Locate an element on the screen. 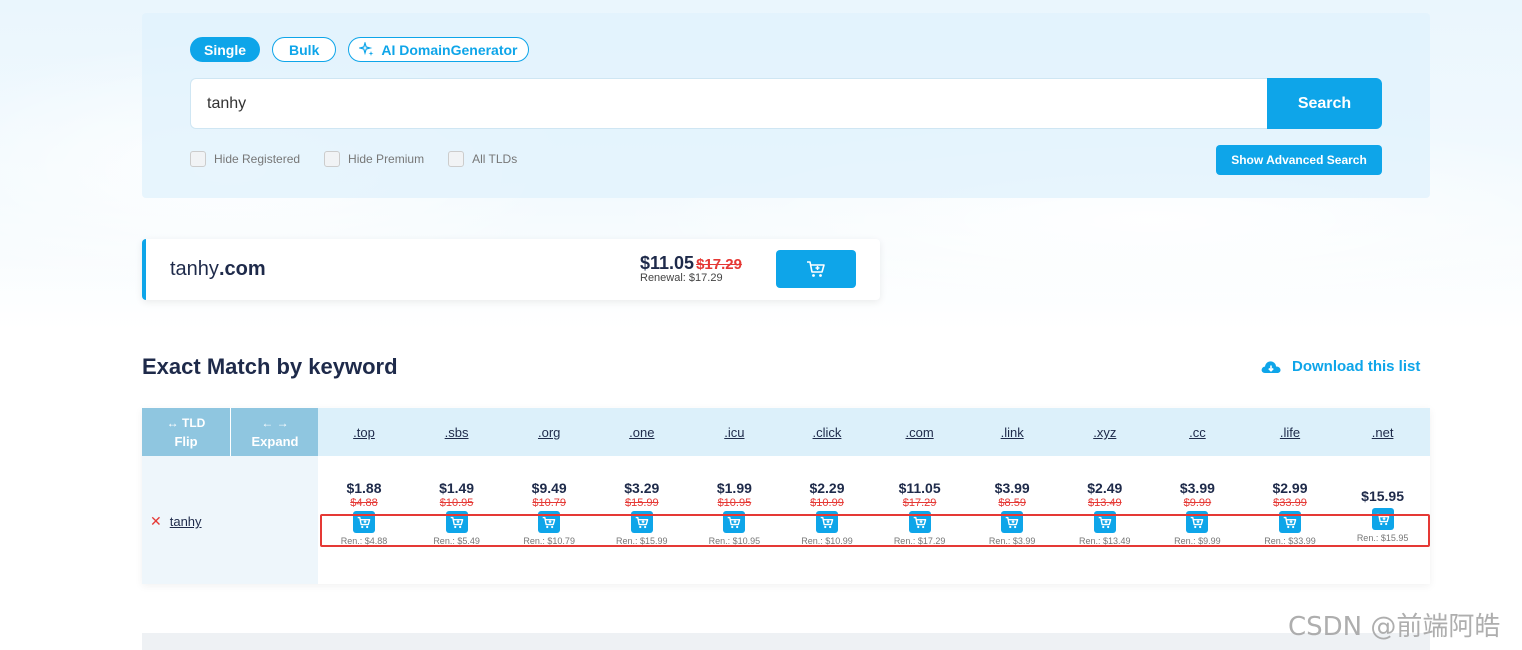 This screenshot has width=1522, height=650. tld-link: .click is located at coordinates (827, 432).